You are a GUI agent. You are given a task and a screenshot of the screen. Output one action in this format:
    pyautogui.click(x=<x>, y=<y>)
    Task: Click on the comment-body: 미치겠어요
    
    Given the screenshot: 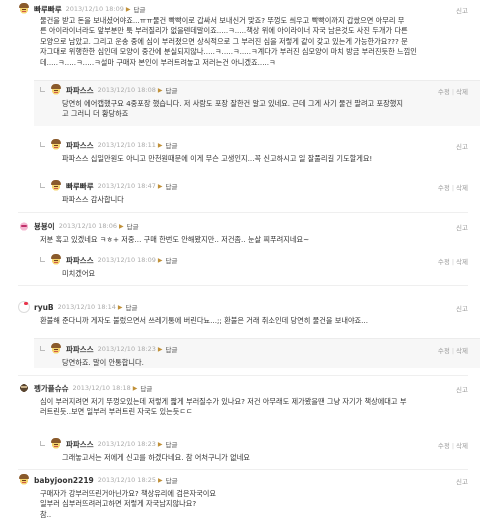 What is the action you would take?
    pyautogui.click(x=79, y=273)
    